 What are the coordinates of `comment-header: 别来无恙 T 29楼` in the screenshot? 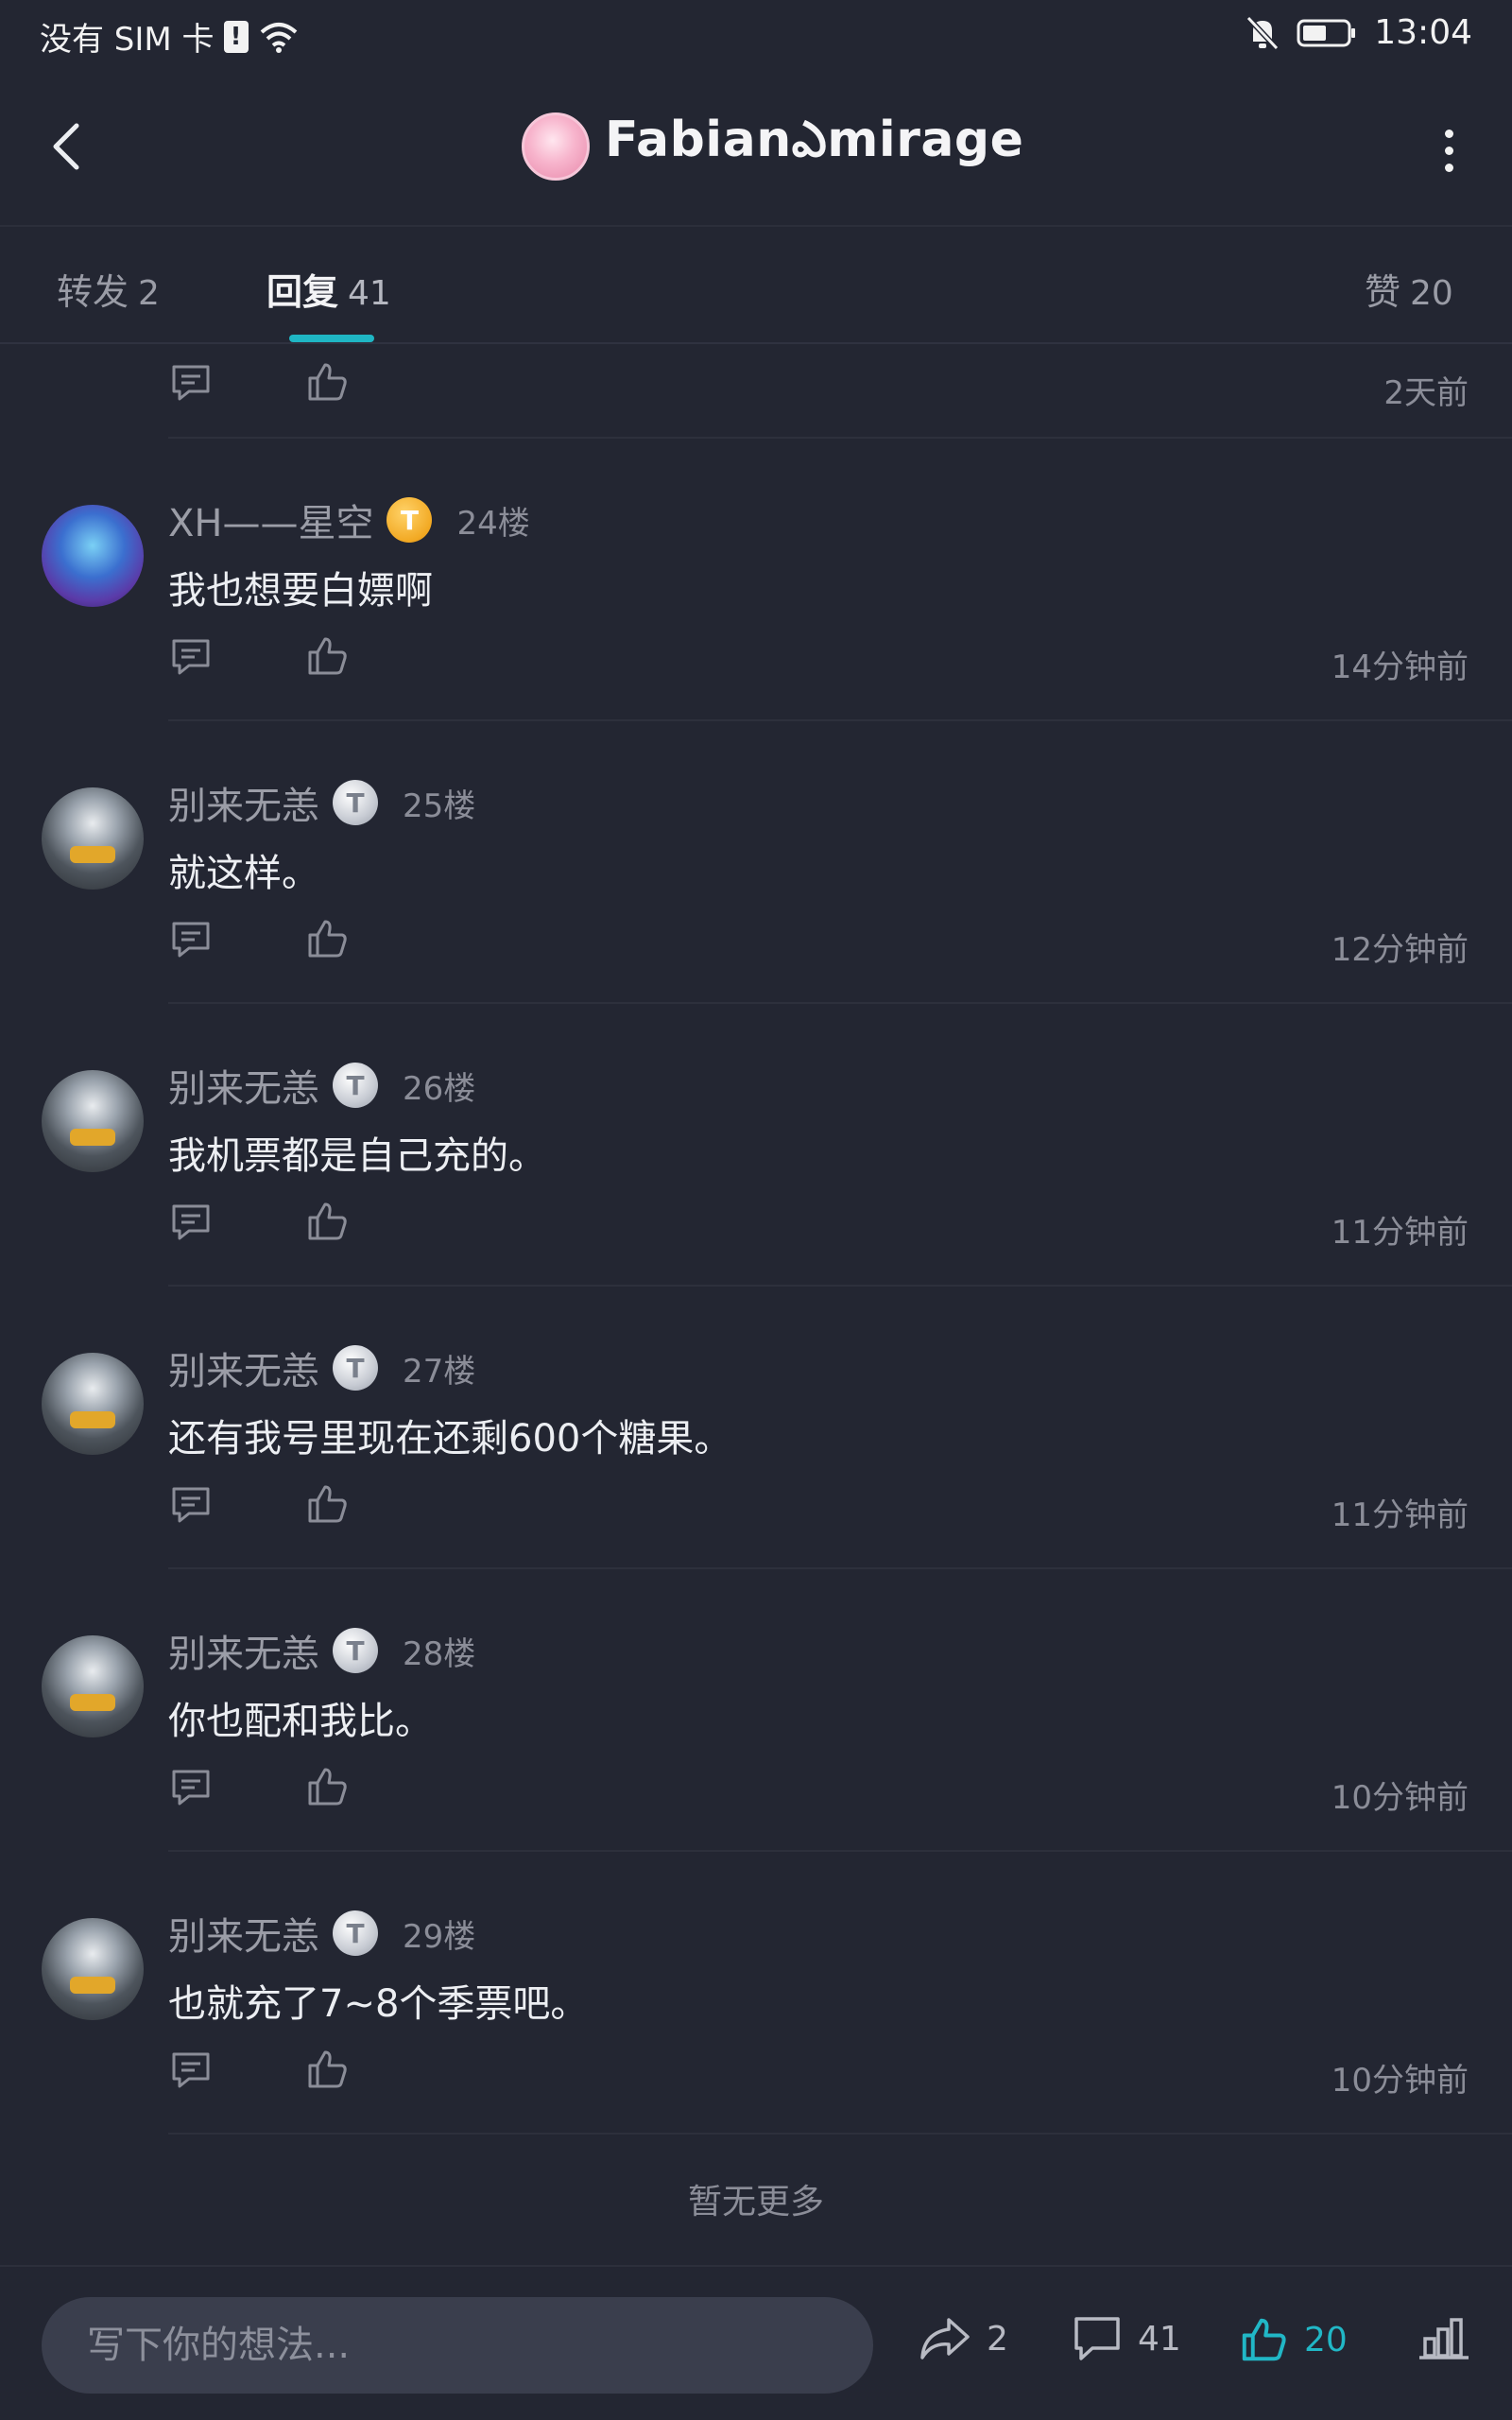 It's located at (321, 1933).